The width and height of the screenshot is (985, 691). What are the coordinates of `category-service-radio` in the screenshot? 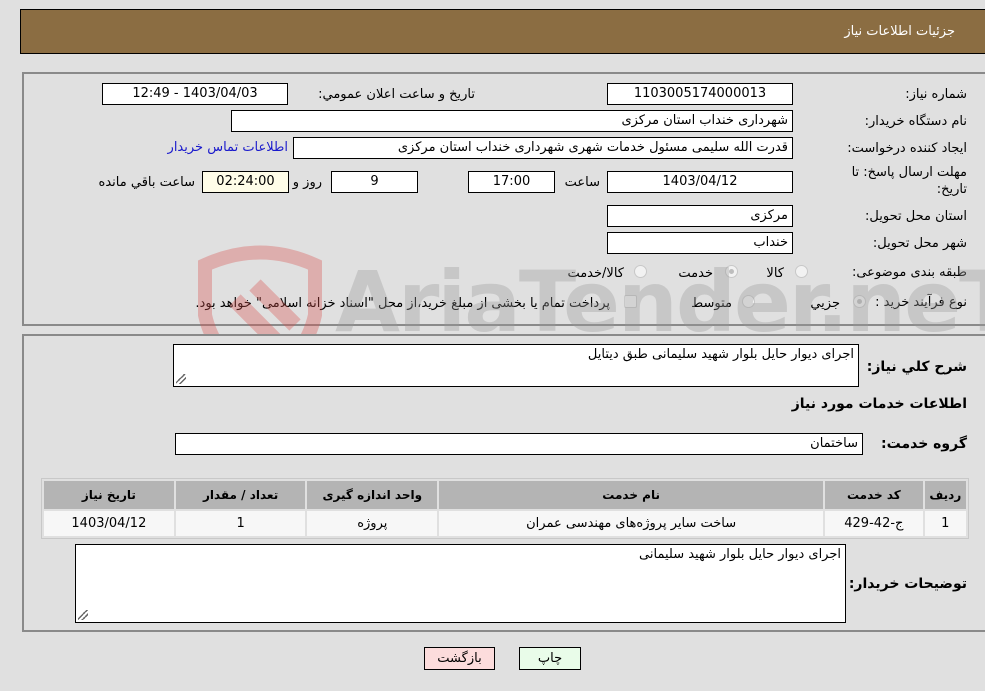 It's located at (731, 271).